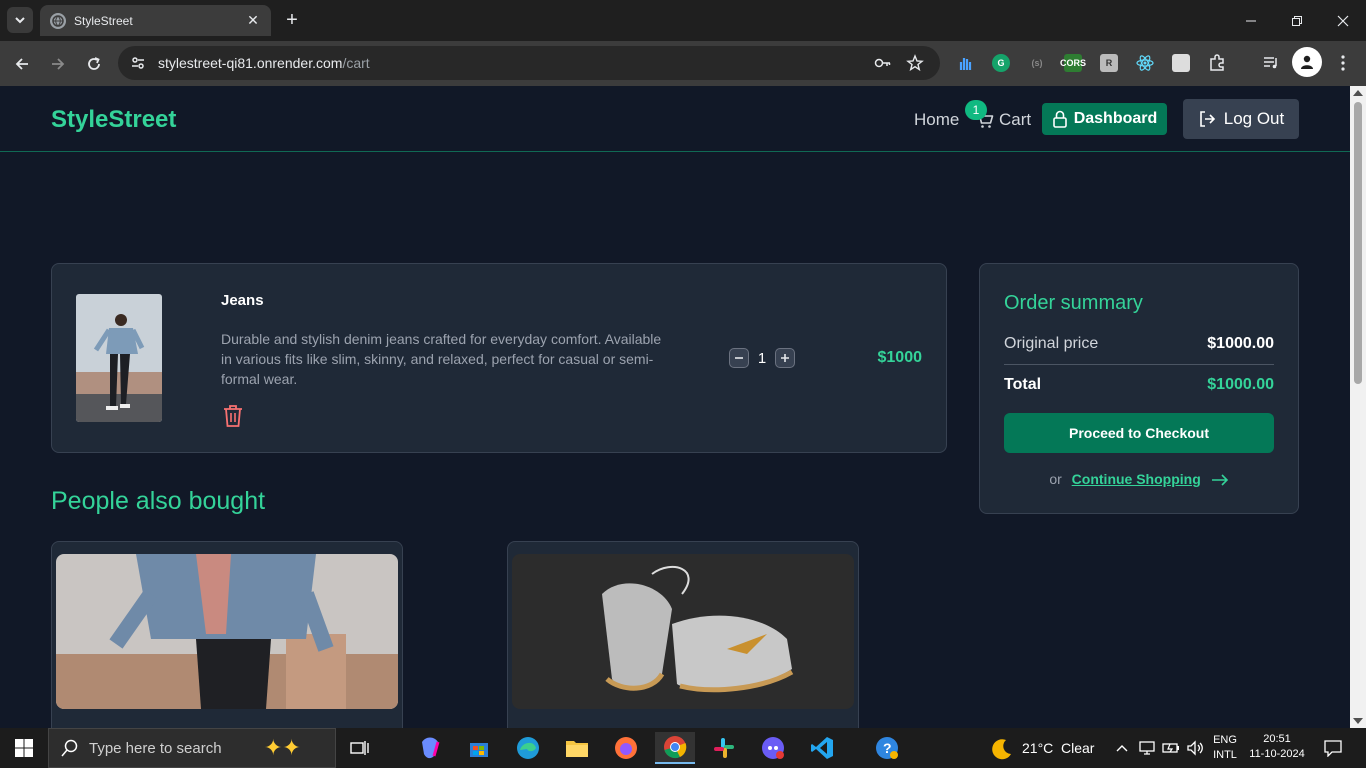 Image resolution: width=1366 pixels, height=768 pixels. I want to click on original-price-label: Original price, so click(1051, 343).